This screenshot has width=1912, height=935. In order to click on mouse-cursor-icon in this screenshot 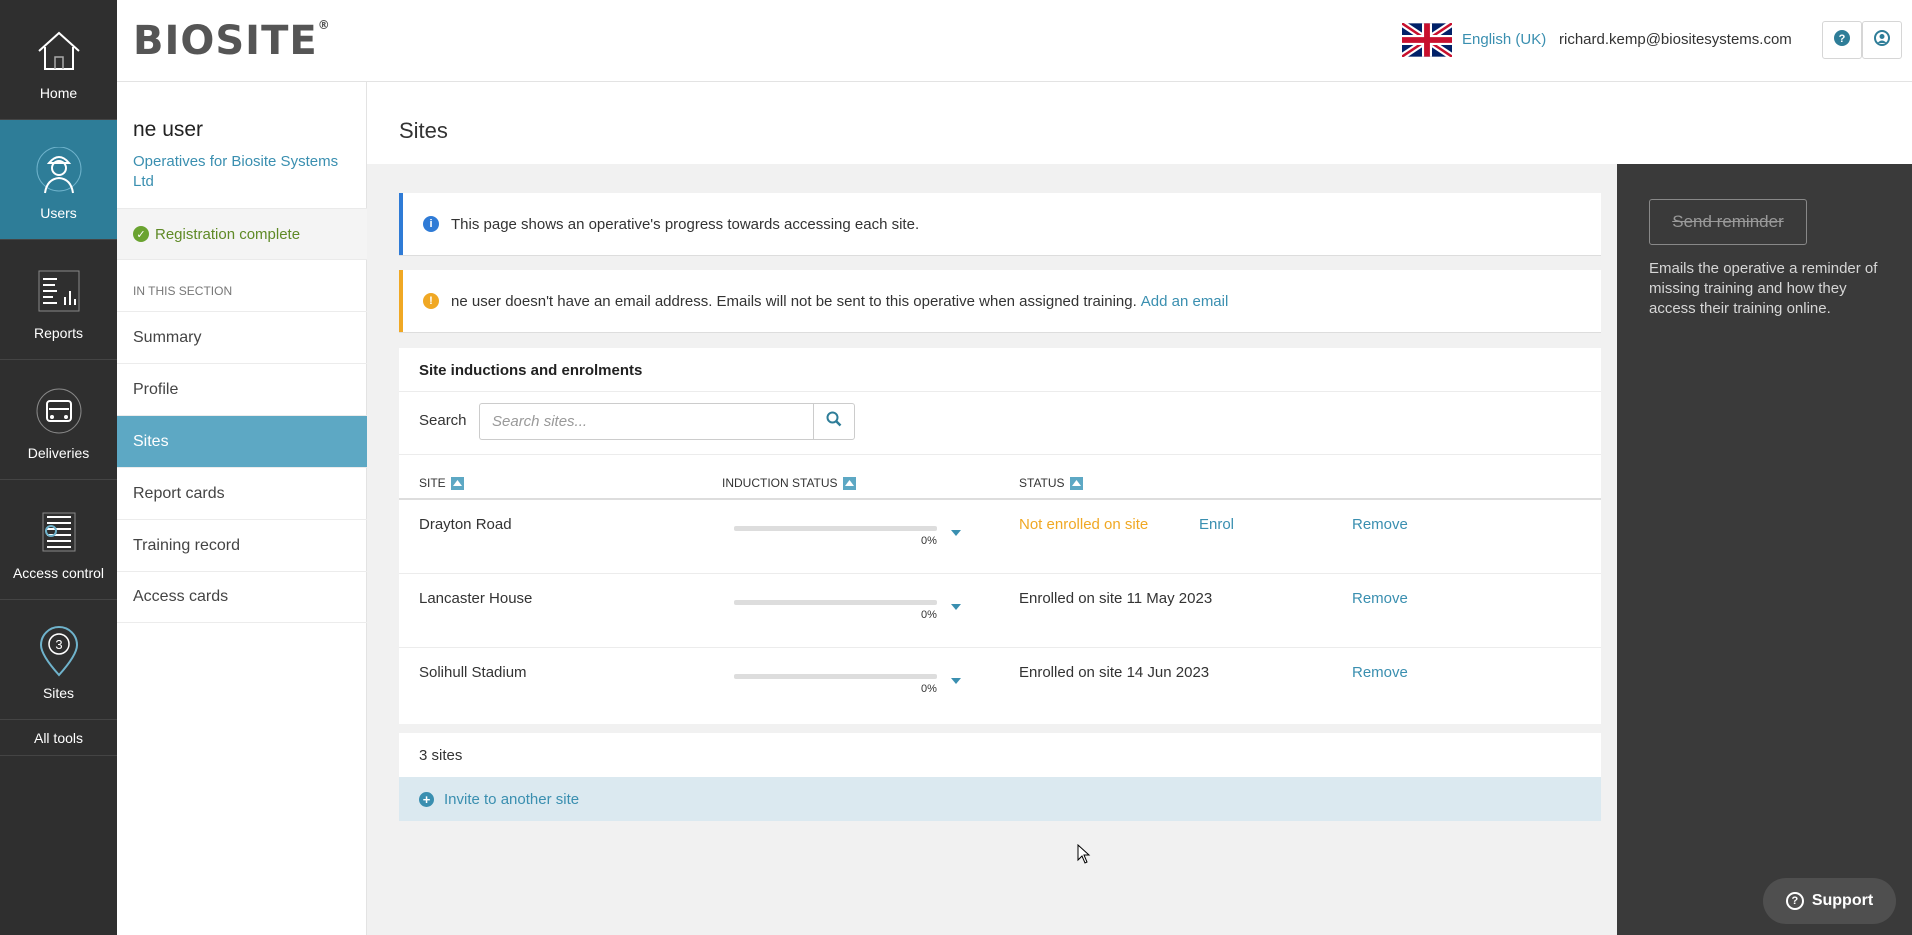, I will do `click(1084, 856)`.